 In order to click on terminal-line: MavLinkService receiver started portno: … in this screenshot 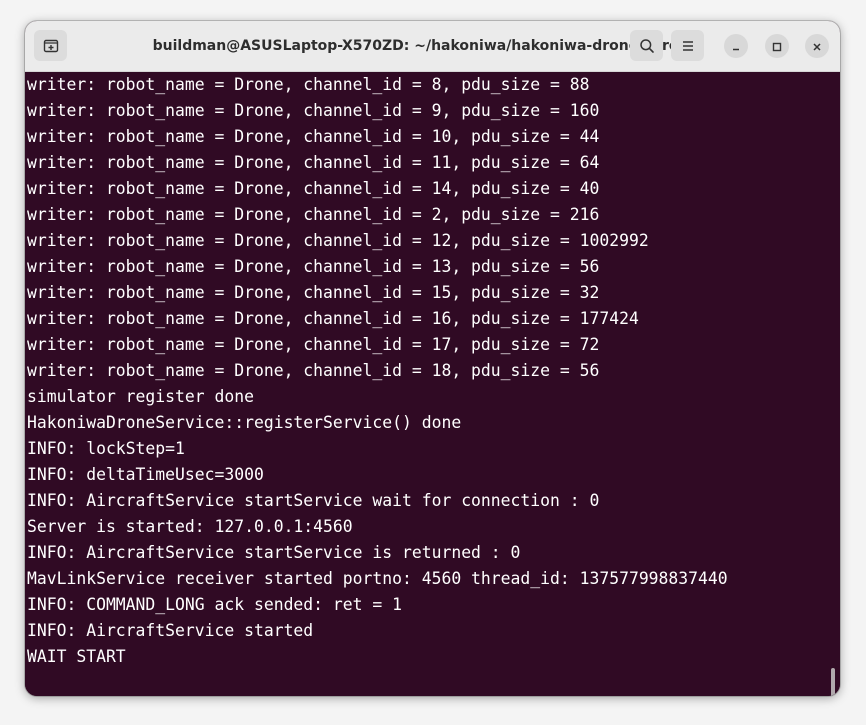, I will do `click(377, 578)`.